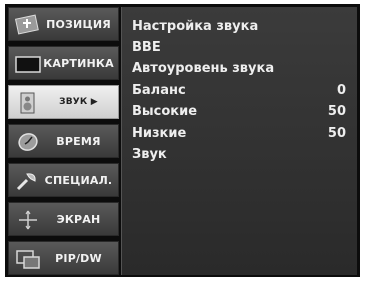  I want to click on menu-item-sound: Звук, so click(239, 155).